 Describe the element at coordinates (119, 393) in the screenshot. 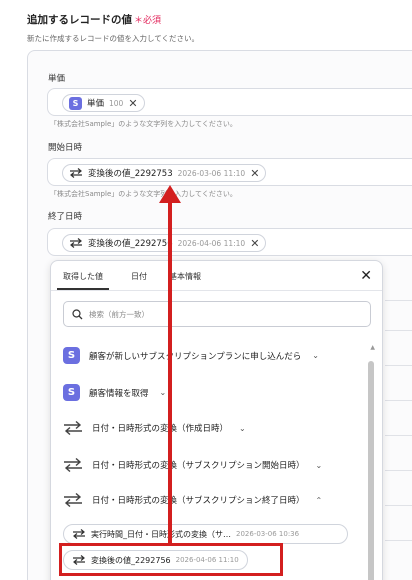

I see `list-item-label: 顧客情報を取得` at that location.